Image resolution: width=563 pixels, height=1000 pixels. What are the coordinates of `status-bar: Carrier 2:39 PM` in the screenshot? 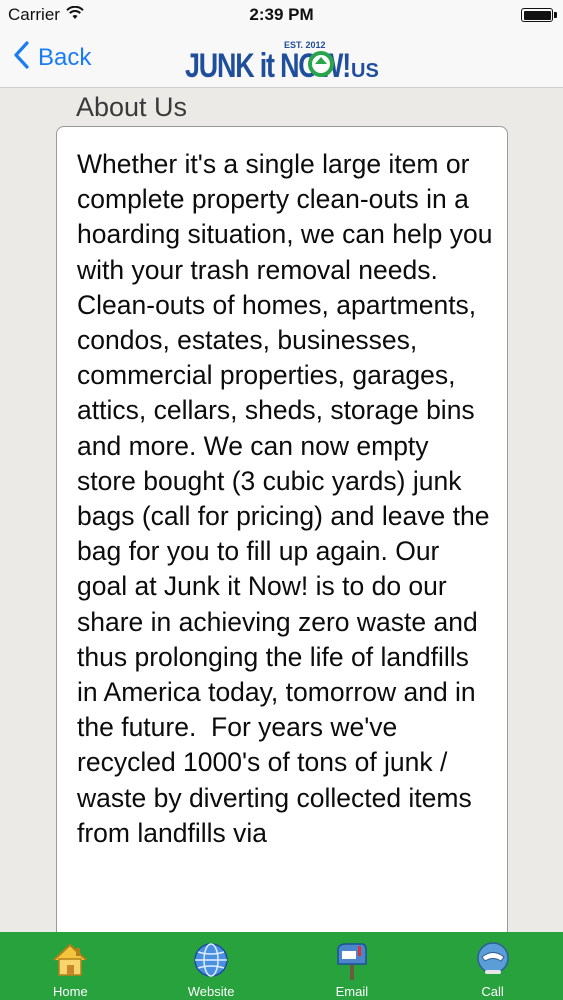 It's located at (281, 15).